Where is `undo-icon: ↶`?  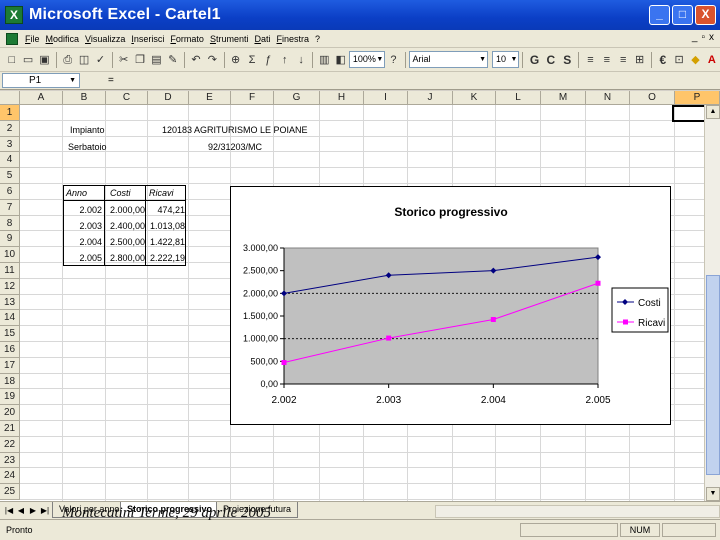 undo-icon: ↶ is located at coordinates (196, 60).